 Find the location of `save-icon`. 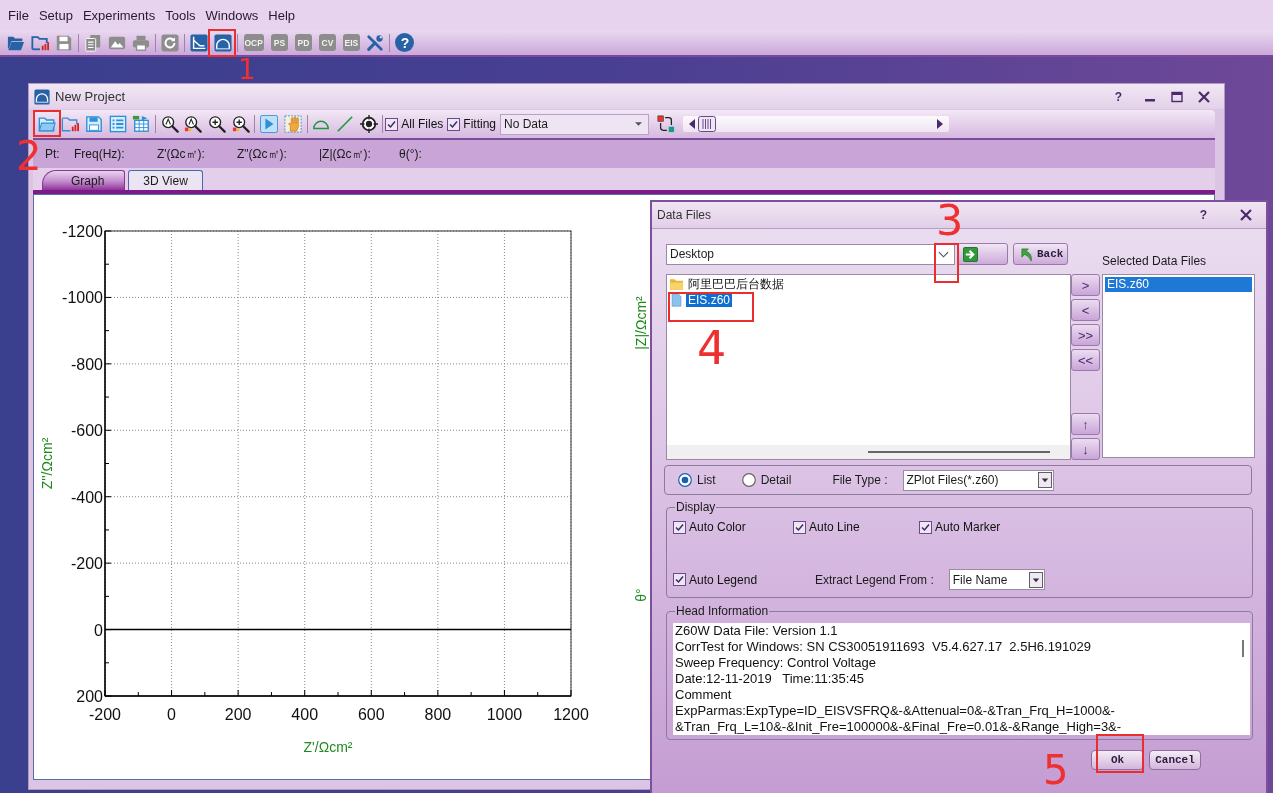

save-icon is located at coordinates (94, 124).